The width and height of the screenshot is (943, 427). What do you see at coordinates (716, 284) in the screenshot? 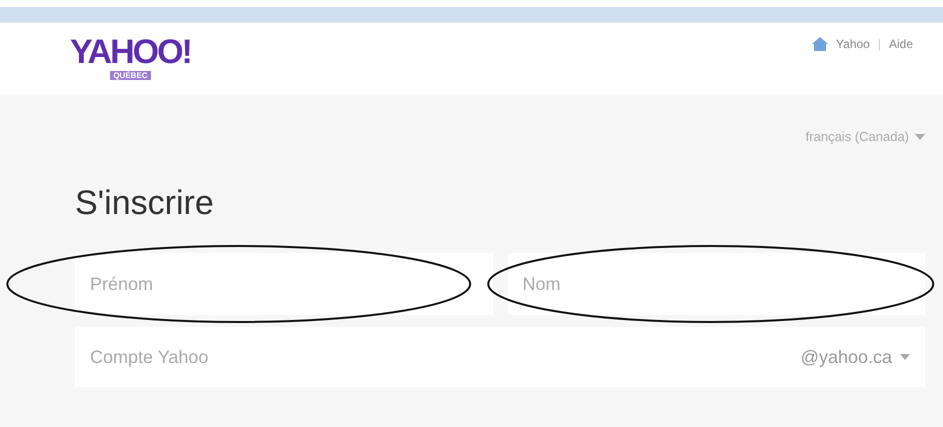
I see `input-field: Nom` at bounding box center [716, 284].